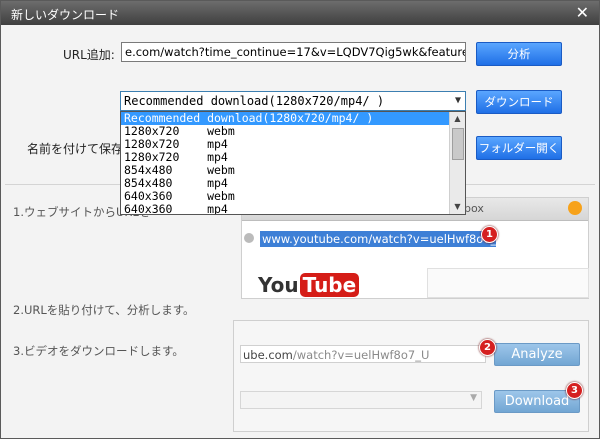 The height and width of the screenshot is (439, 600). I want to click on format-select: Recommended download(1280x720/mp4/ ) ▼, so click(293, 101).